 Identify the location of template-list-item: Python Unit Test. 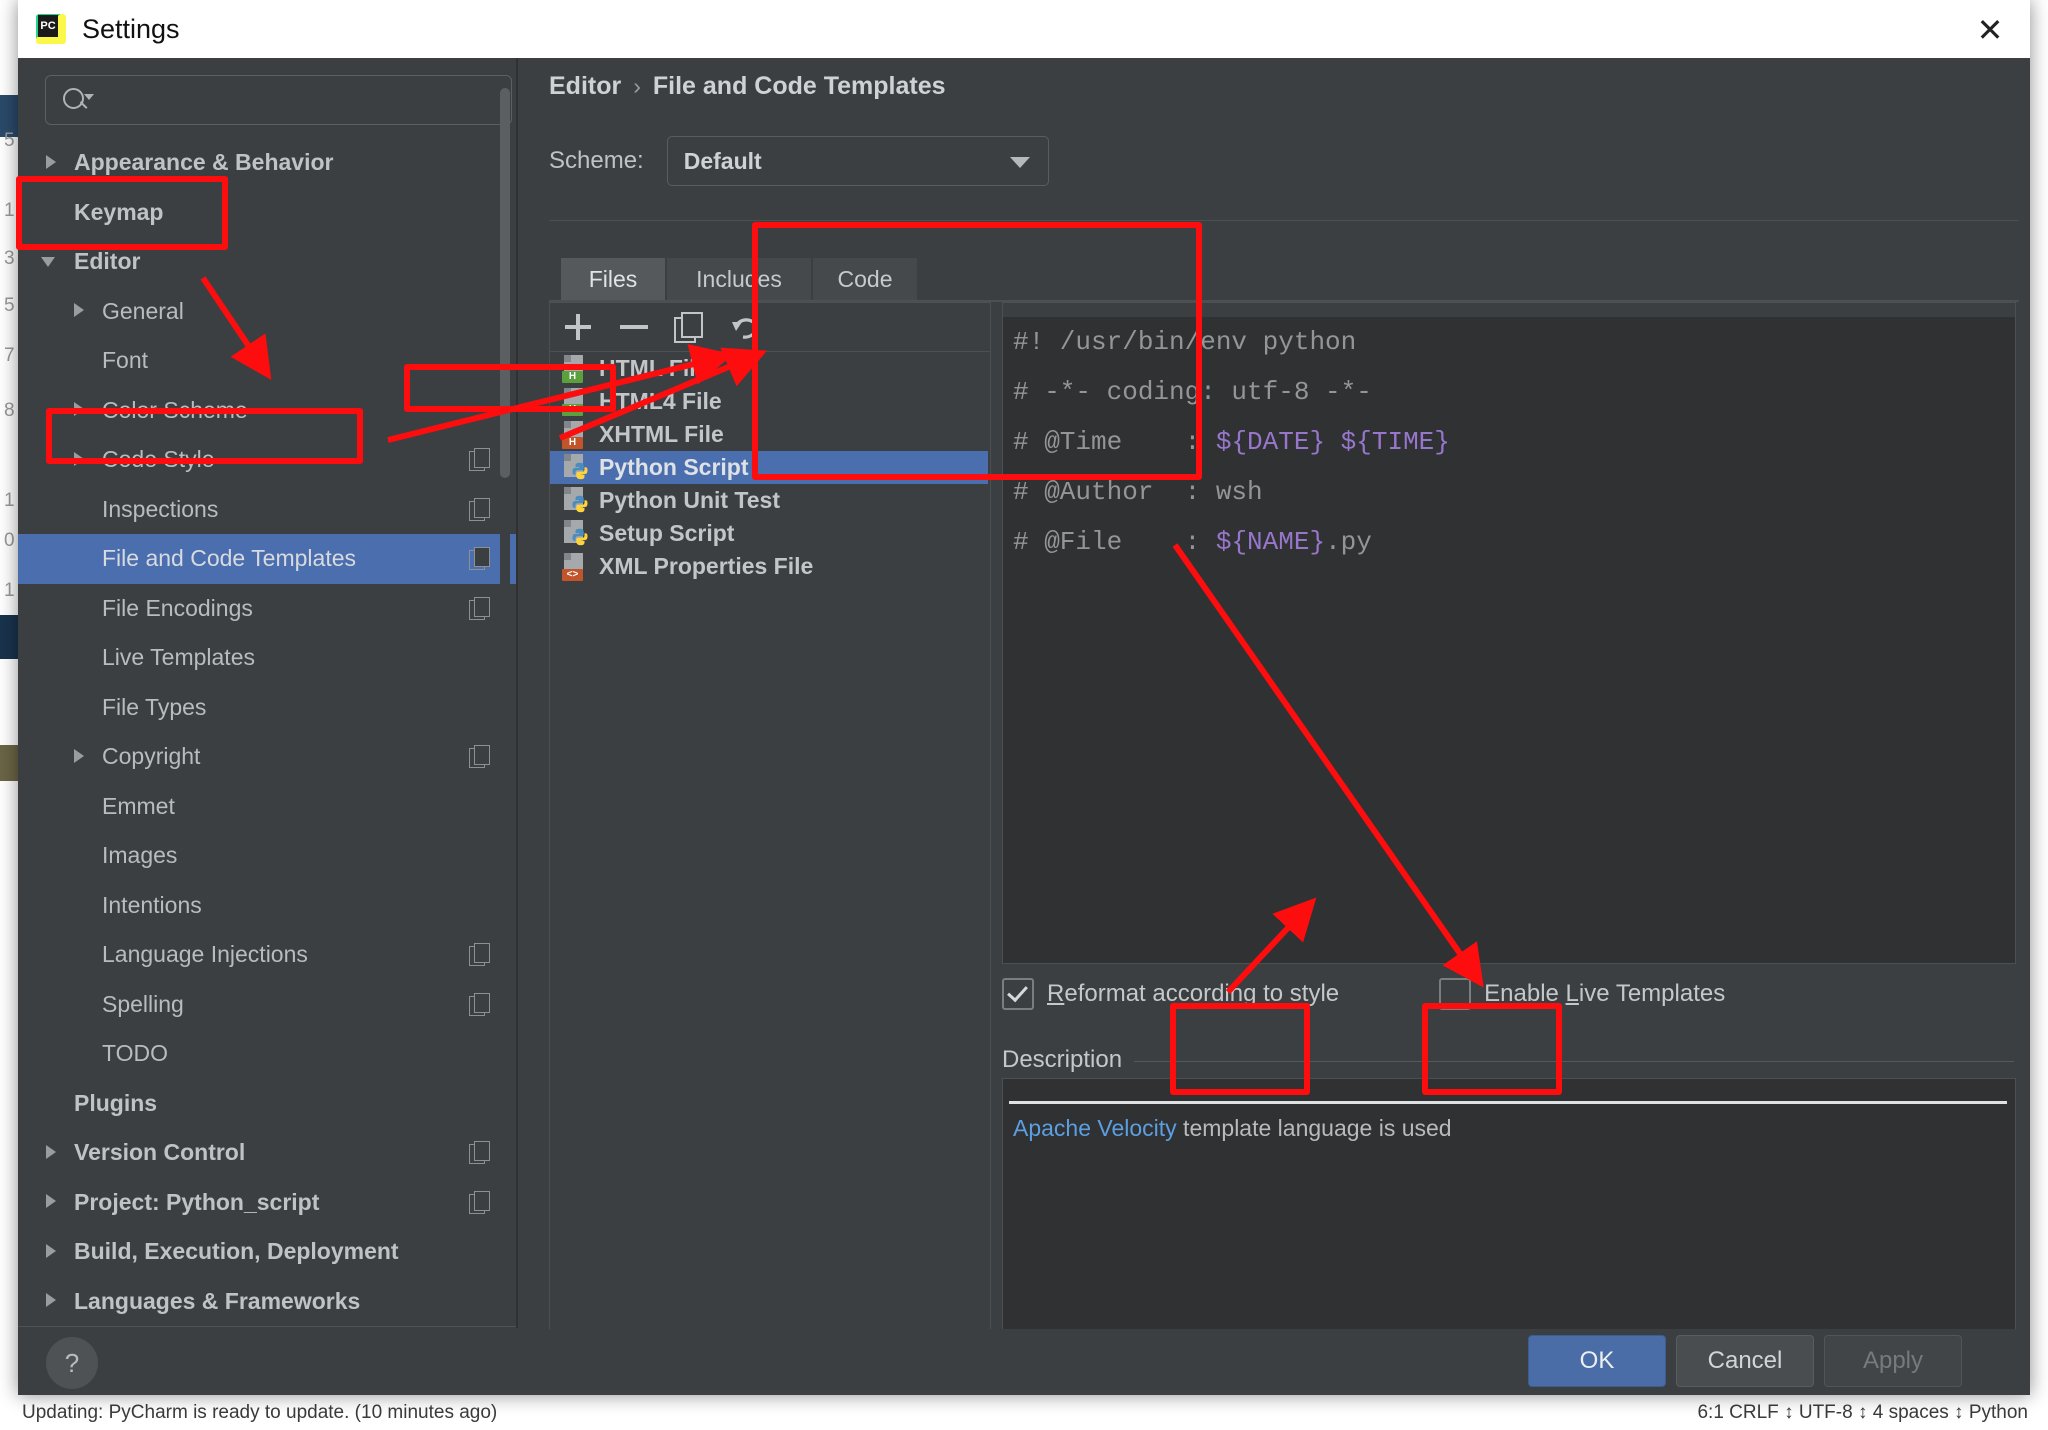
(769, 500).